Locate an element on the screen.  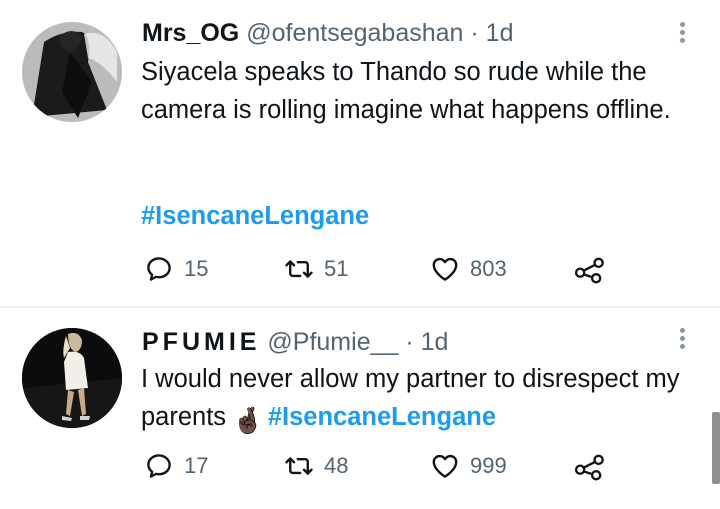
retweet-count: 51 is located at coordinates (336, 268).